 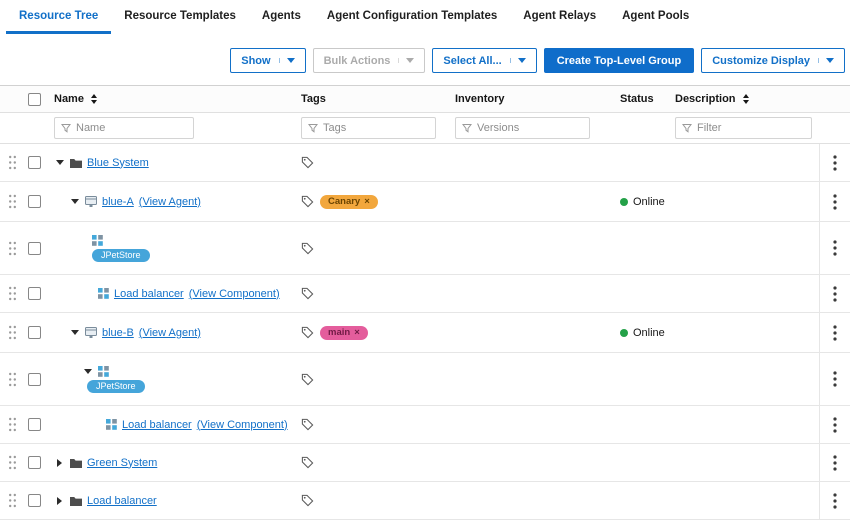 I want to click on tab-agents: Agents, so click(x=281, y=17).